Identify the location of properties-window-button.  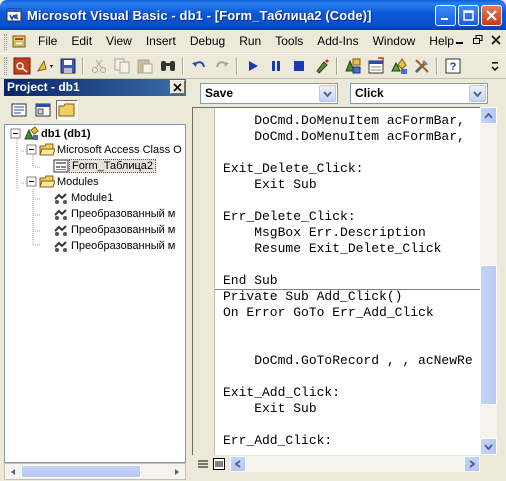
(375, 66).